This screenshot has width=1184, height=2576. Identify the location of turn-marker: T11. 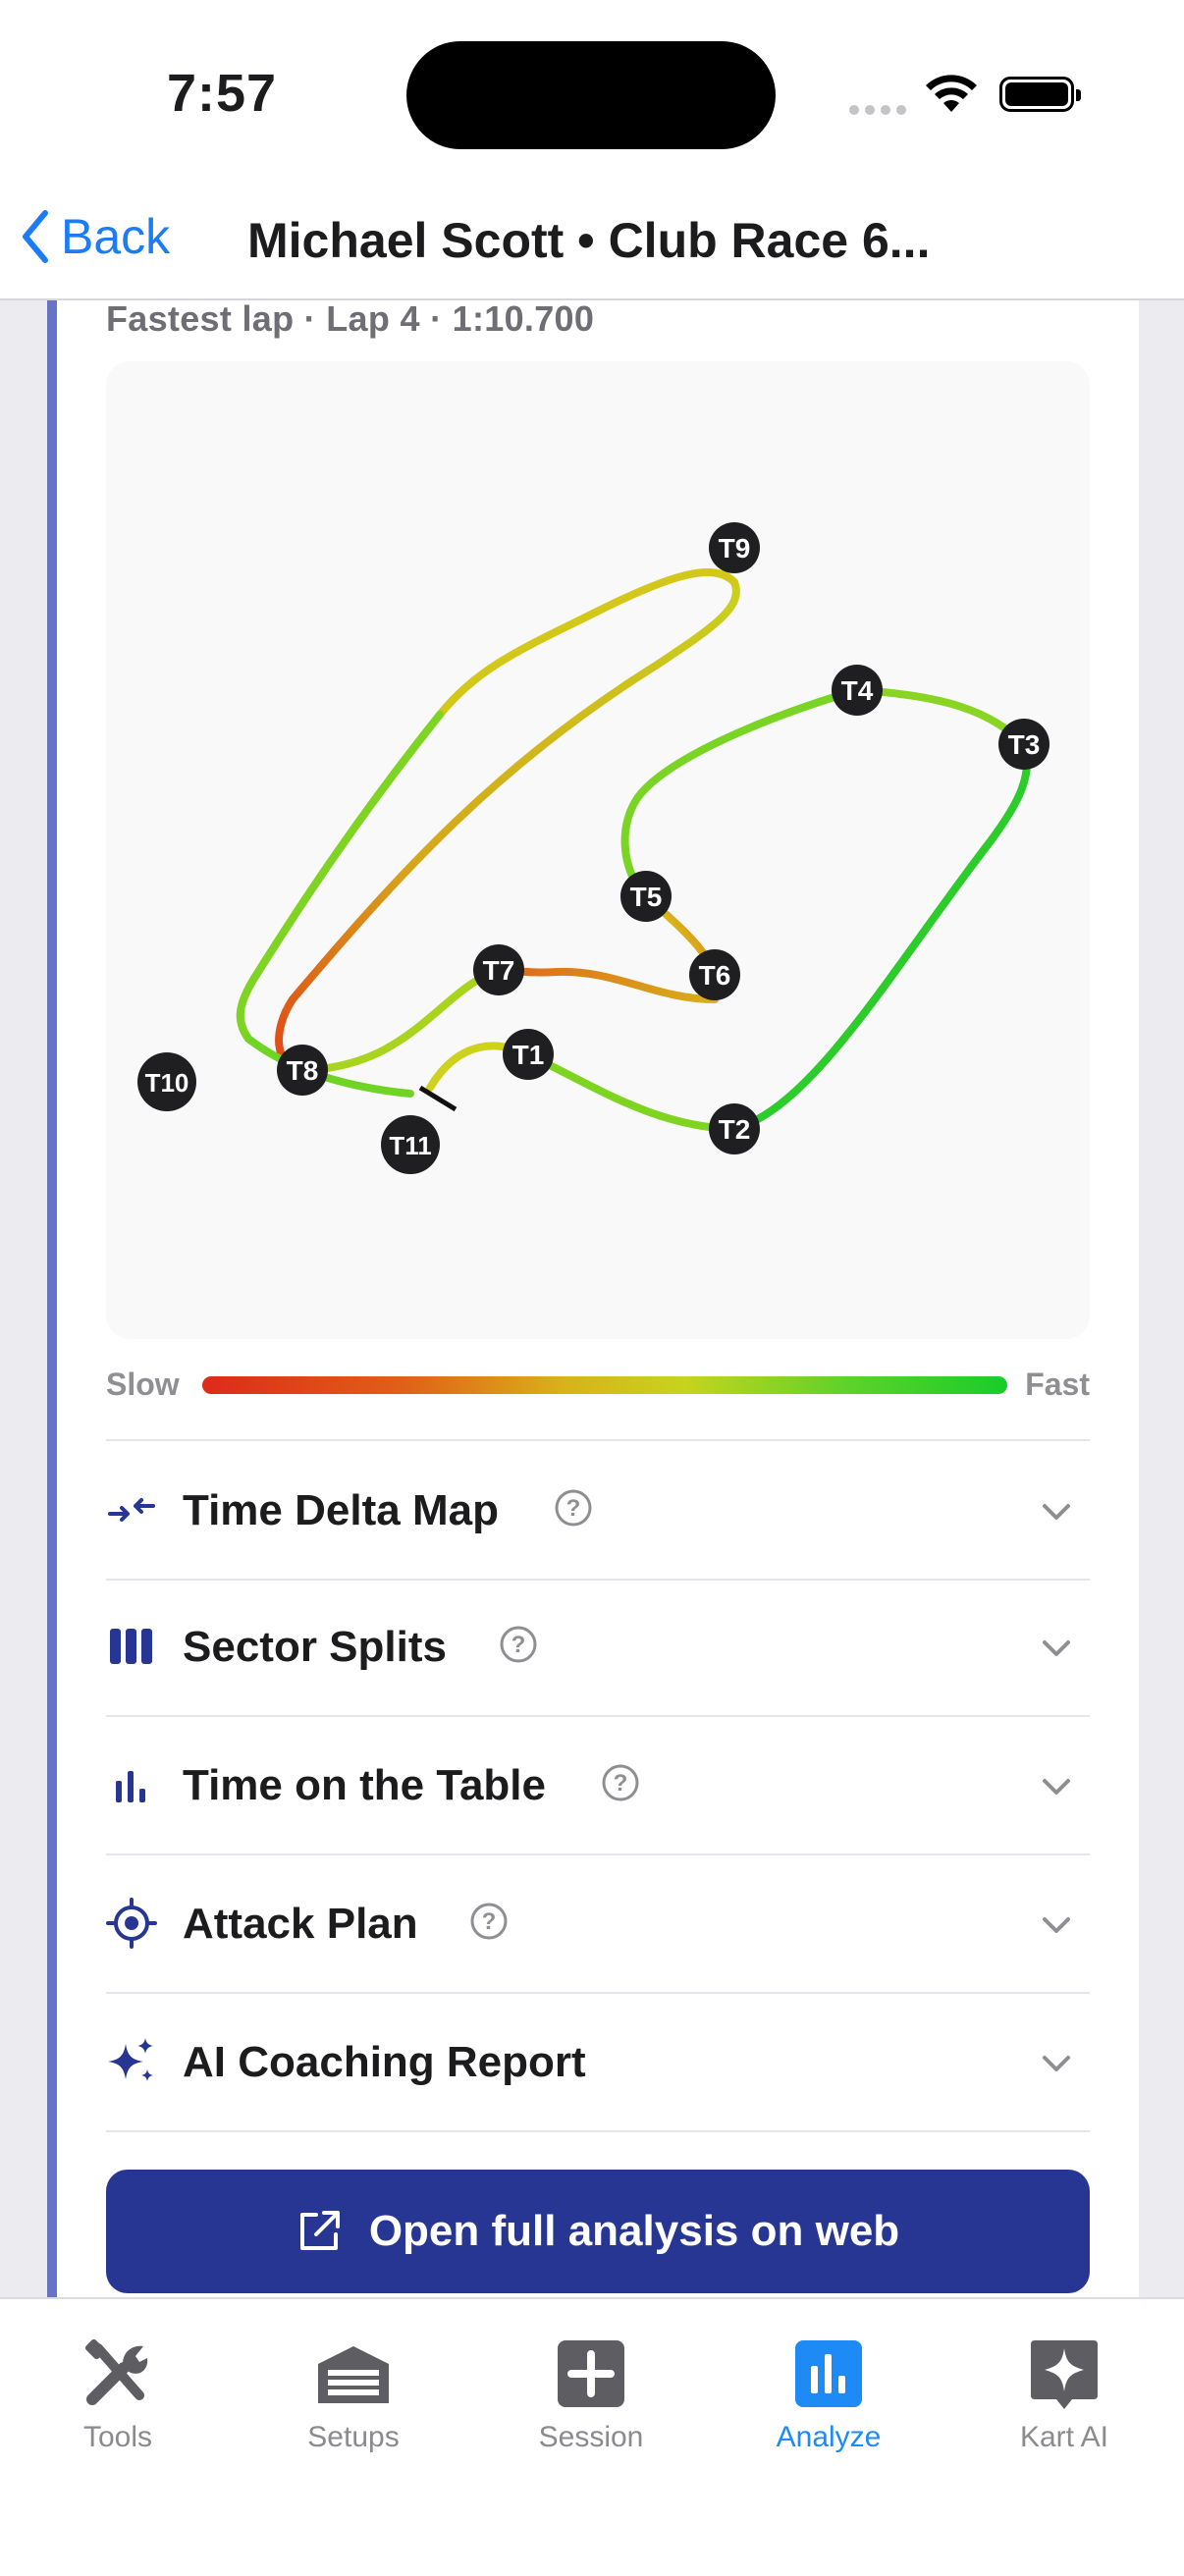
(410, 1144).